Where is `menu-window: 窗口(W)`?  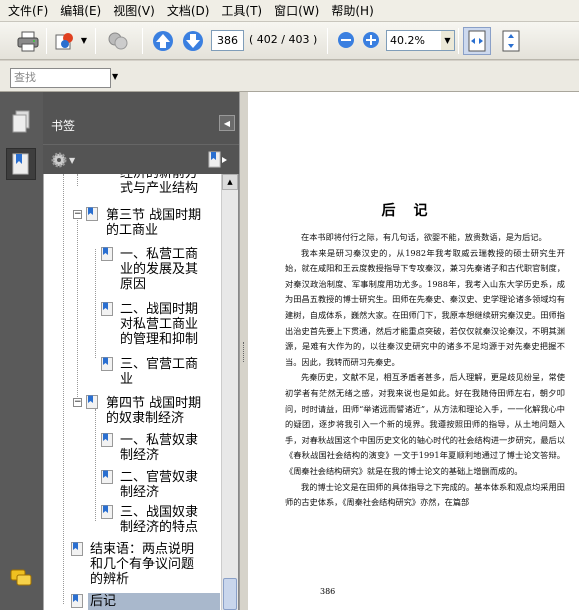 menu-window: 窗口(W) is located at coordinates (298, 10).